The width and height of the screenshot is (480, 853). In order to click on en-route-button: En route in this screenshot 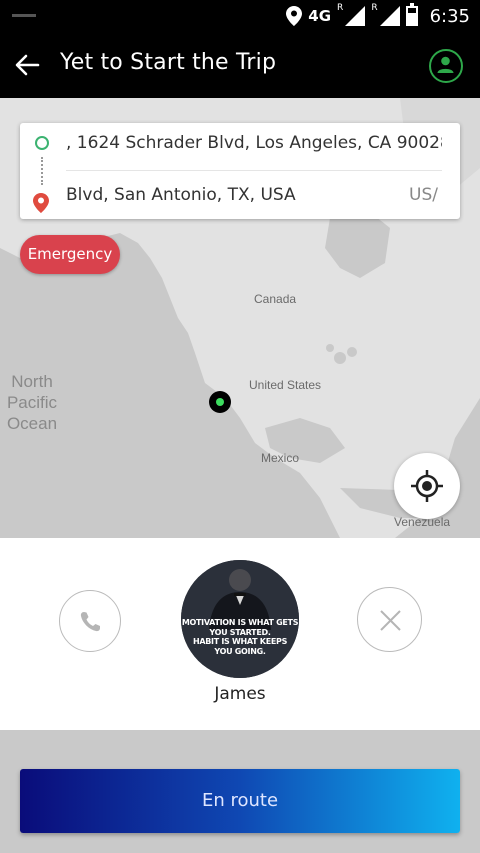, I will do `click(240, 801)`.